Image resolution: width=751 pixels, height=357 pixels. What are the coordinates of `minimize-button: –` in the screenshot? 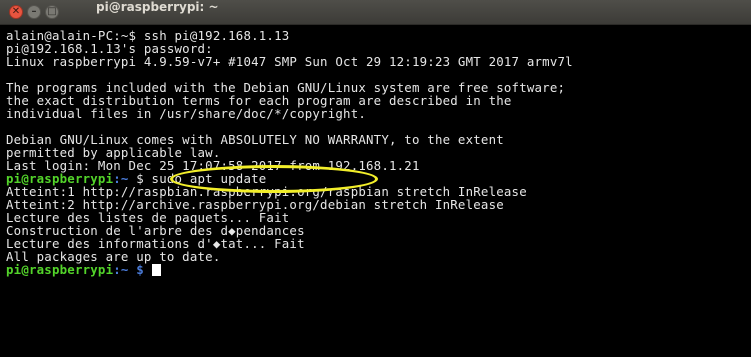 It's located at (34, 12).